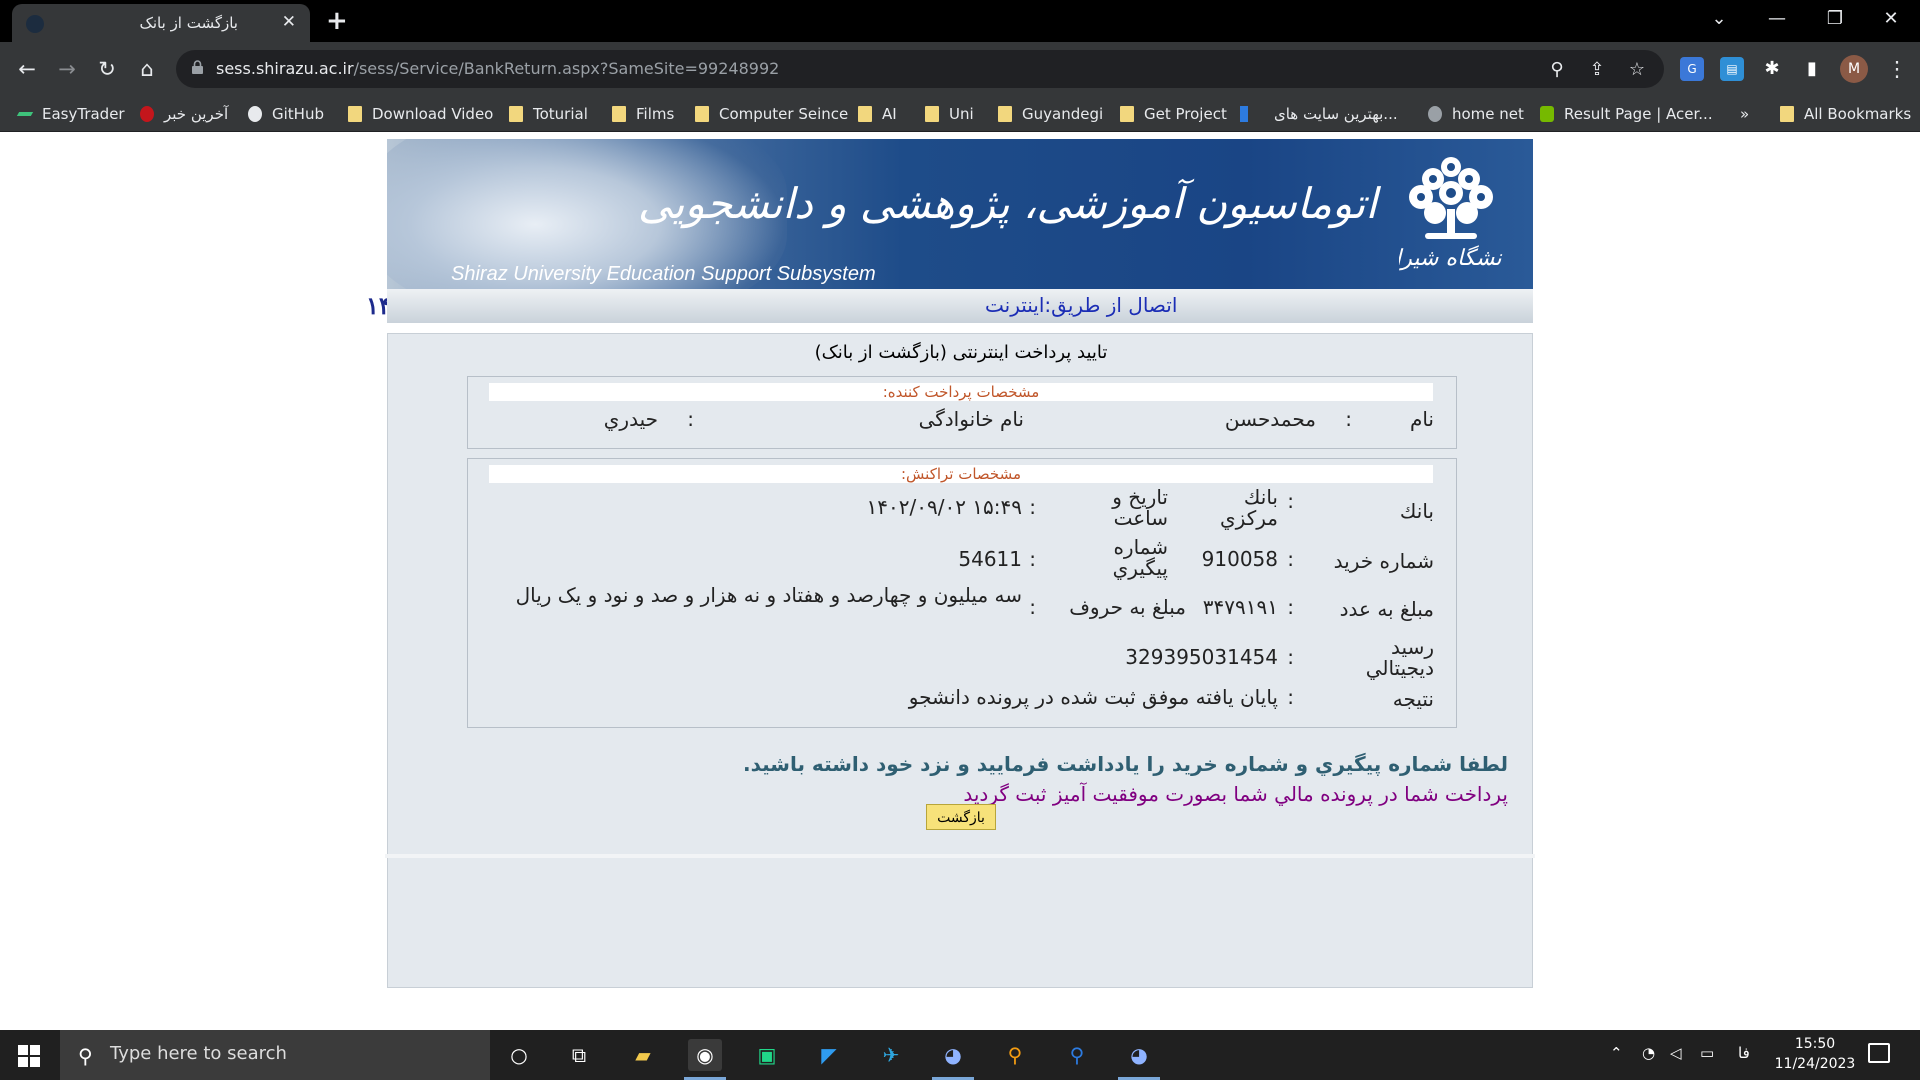 The height and width of the screenshot is (1080, 1920). Describe the element at coordinates (1648, 1053) in the screenshot. I see `wifi-icon: ◔` at that location.